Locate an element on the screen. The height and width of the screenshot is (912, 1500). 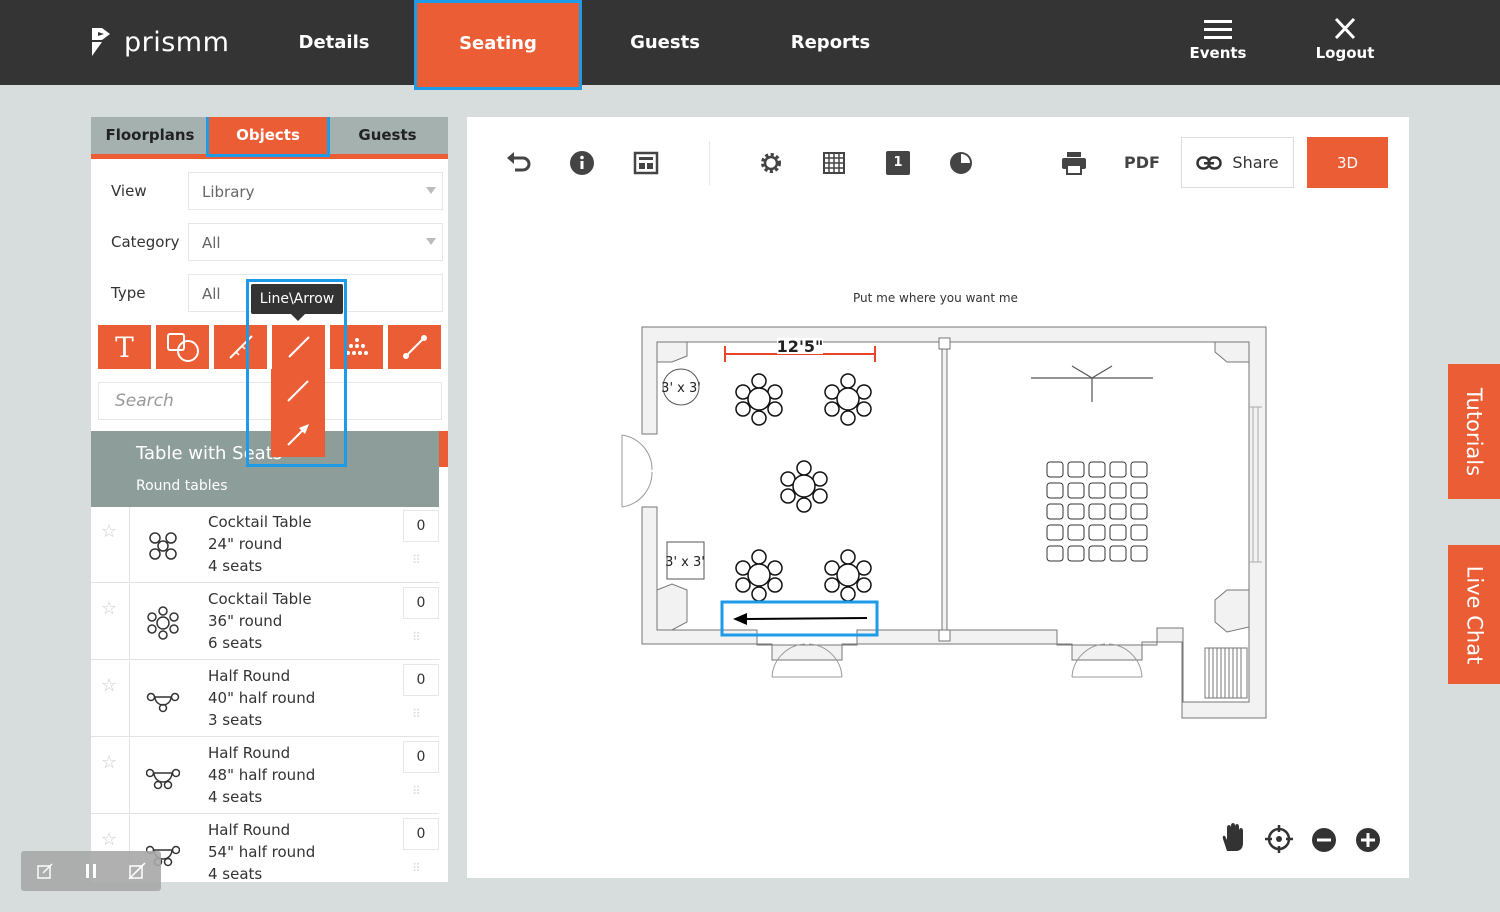
prismm-logo-icon is located at coordinates (101, 42).